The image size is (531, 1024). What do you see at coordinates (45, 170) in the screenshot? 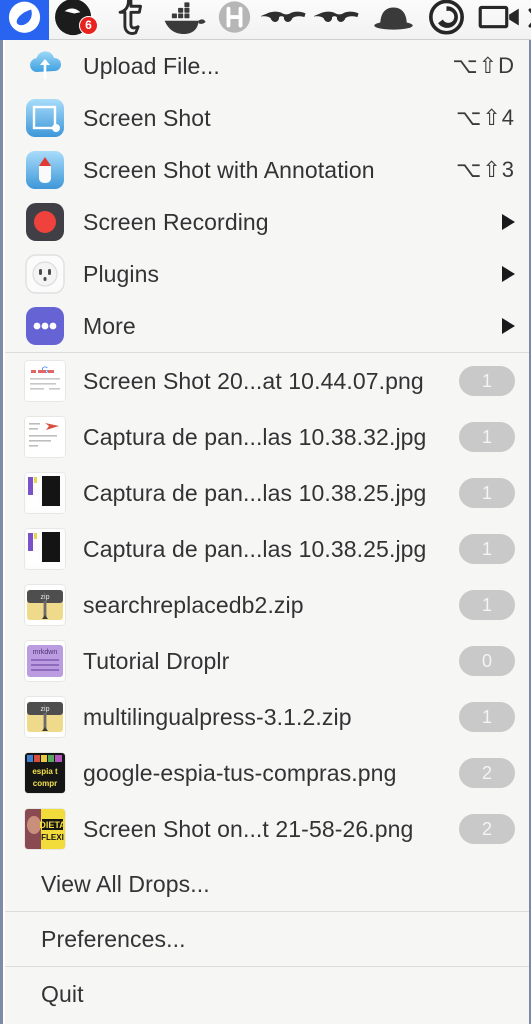
I see `annotation-pen-icon` at bounding box center [45, 170].